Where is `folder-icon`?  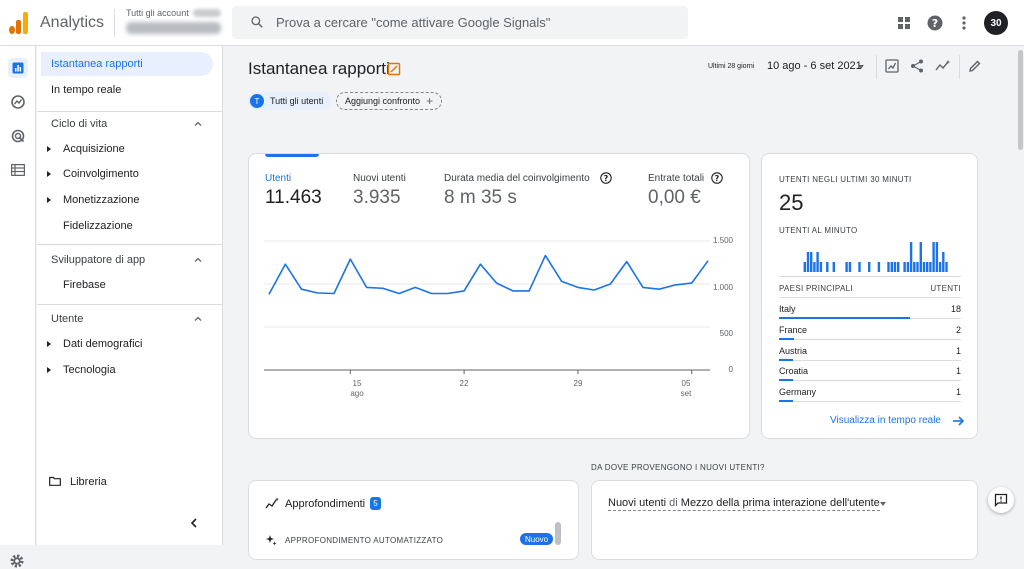 folder-icon is located at coordinates (55, 481).